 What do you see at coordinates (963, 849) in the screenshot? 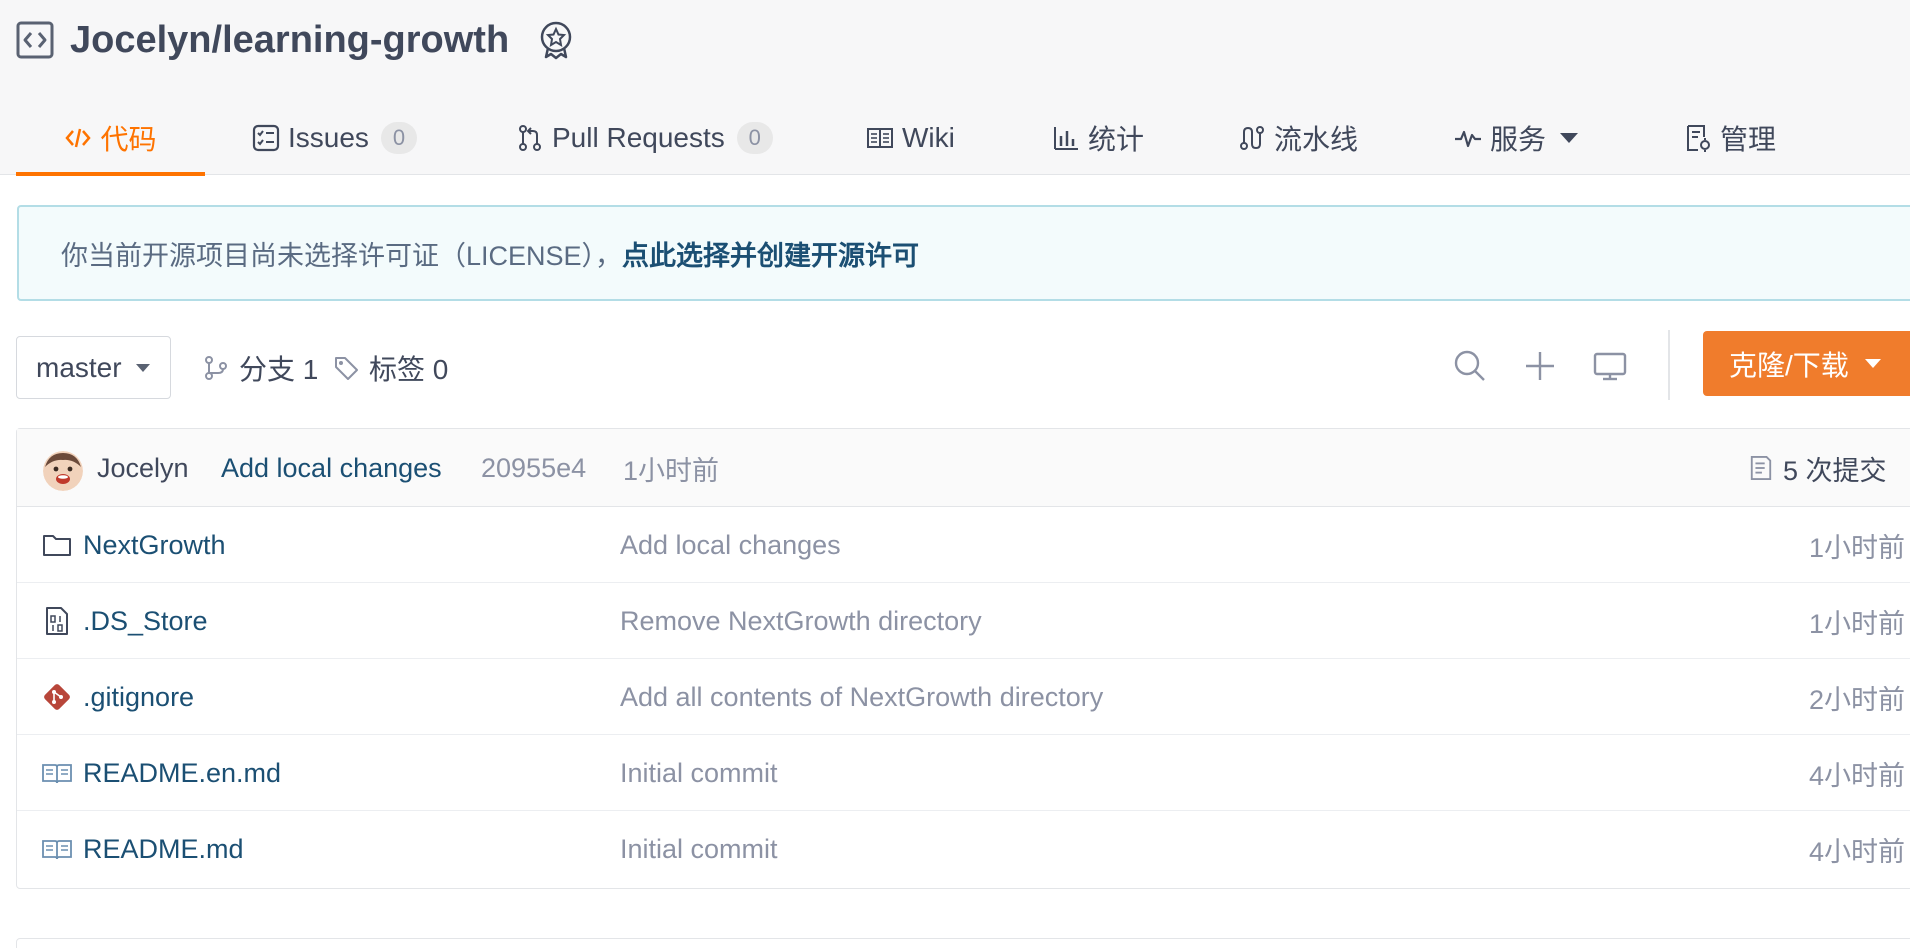
I see `table-row: README.md Initial commit 4小时前` at bounding box center [963, 849].